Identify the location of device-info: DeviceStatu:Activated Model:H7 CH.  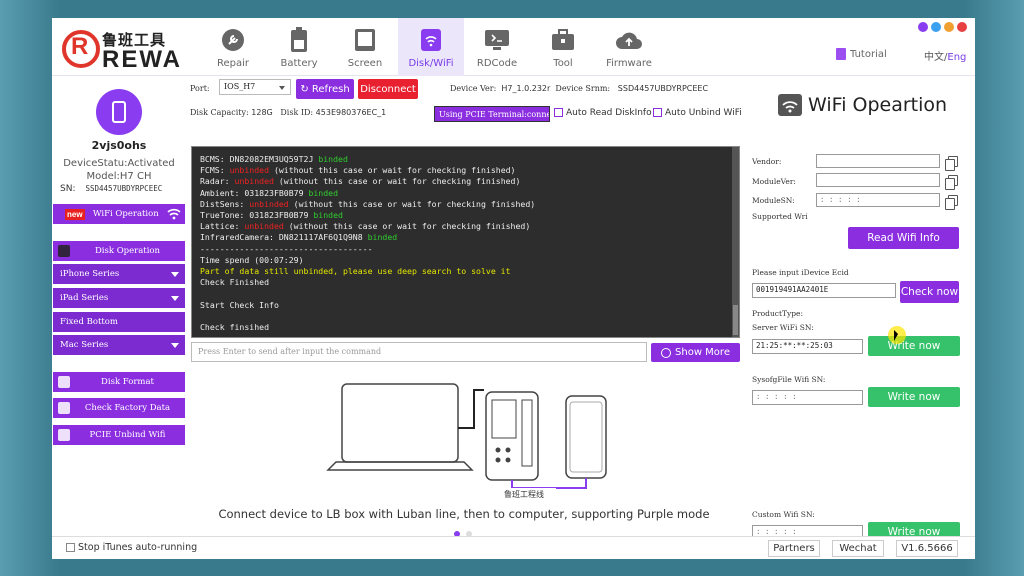
(119, 170).